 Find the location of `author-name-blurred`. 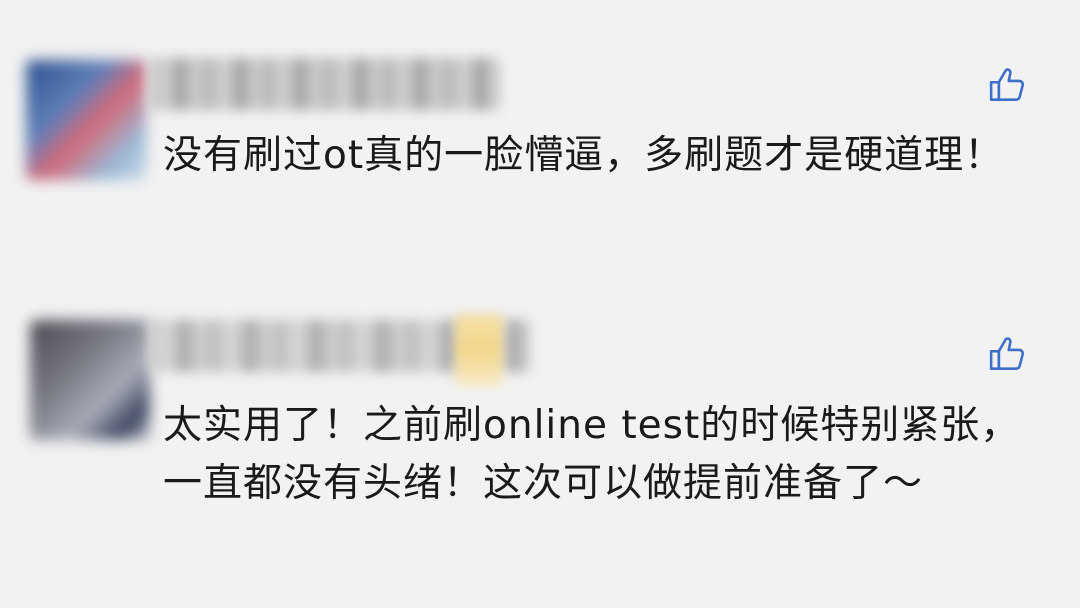

author-name-blurred is located at coordinates (325, 84).